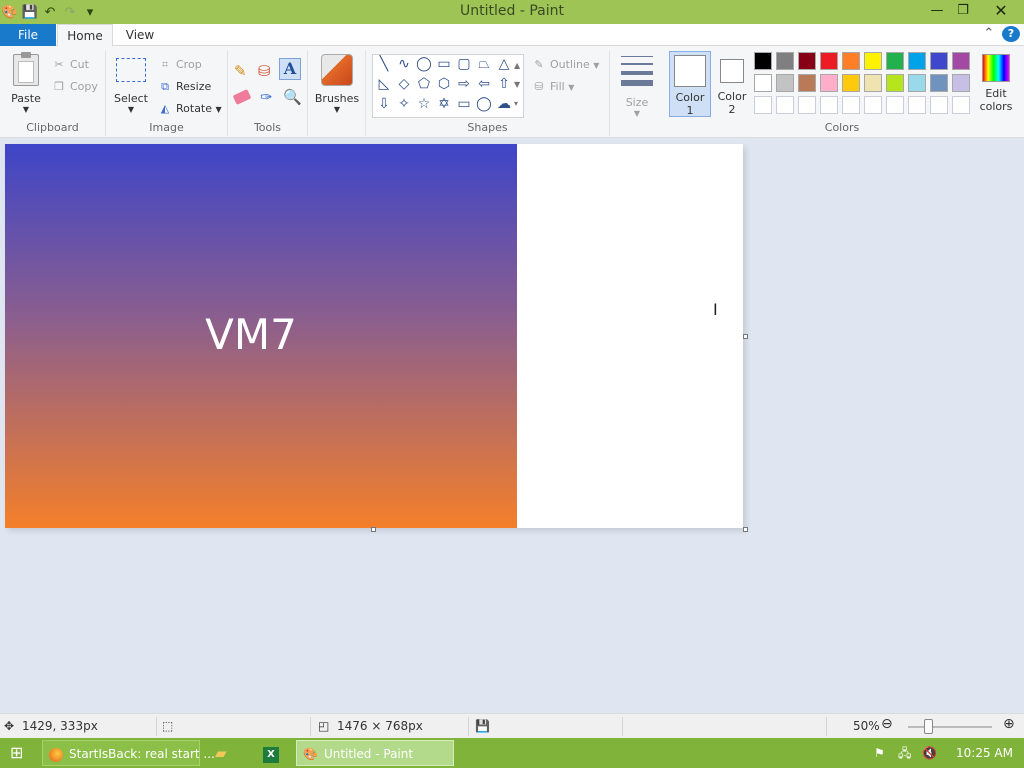 This screenshot has height=768, width=1024. Describe the element at coordinates (464, 64) in the screenshot. I see `rounded-rectangle-icon: ▢` at that location.